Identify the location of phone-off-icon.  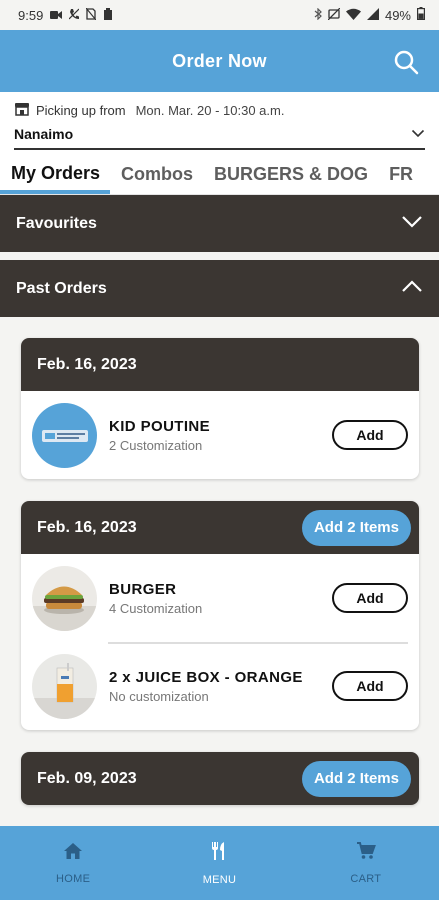
(74, 15).